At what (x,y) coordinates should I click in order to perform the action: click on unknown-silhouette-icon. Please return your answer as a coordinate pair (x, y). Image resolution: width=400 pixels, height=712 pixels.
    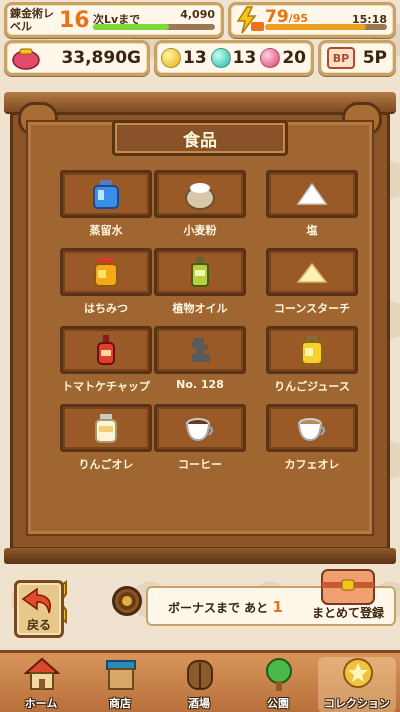
    Looking at the image, I should click on (201, 350).